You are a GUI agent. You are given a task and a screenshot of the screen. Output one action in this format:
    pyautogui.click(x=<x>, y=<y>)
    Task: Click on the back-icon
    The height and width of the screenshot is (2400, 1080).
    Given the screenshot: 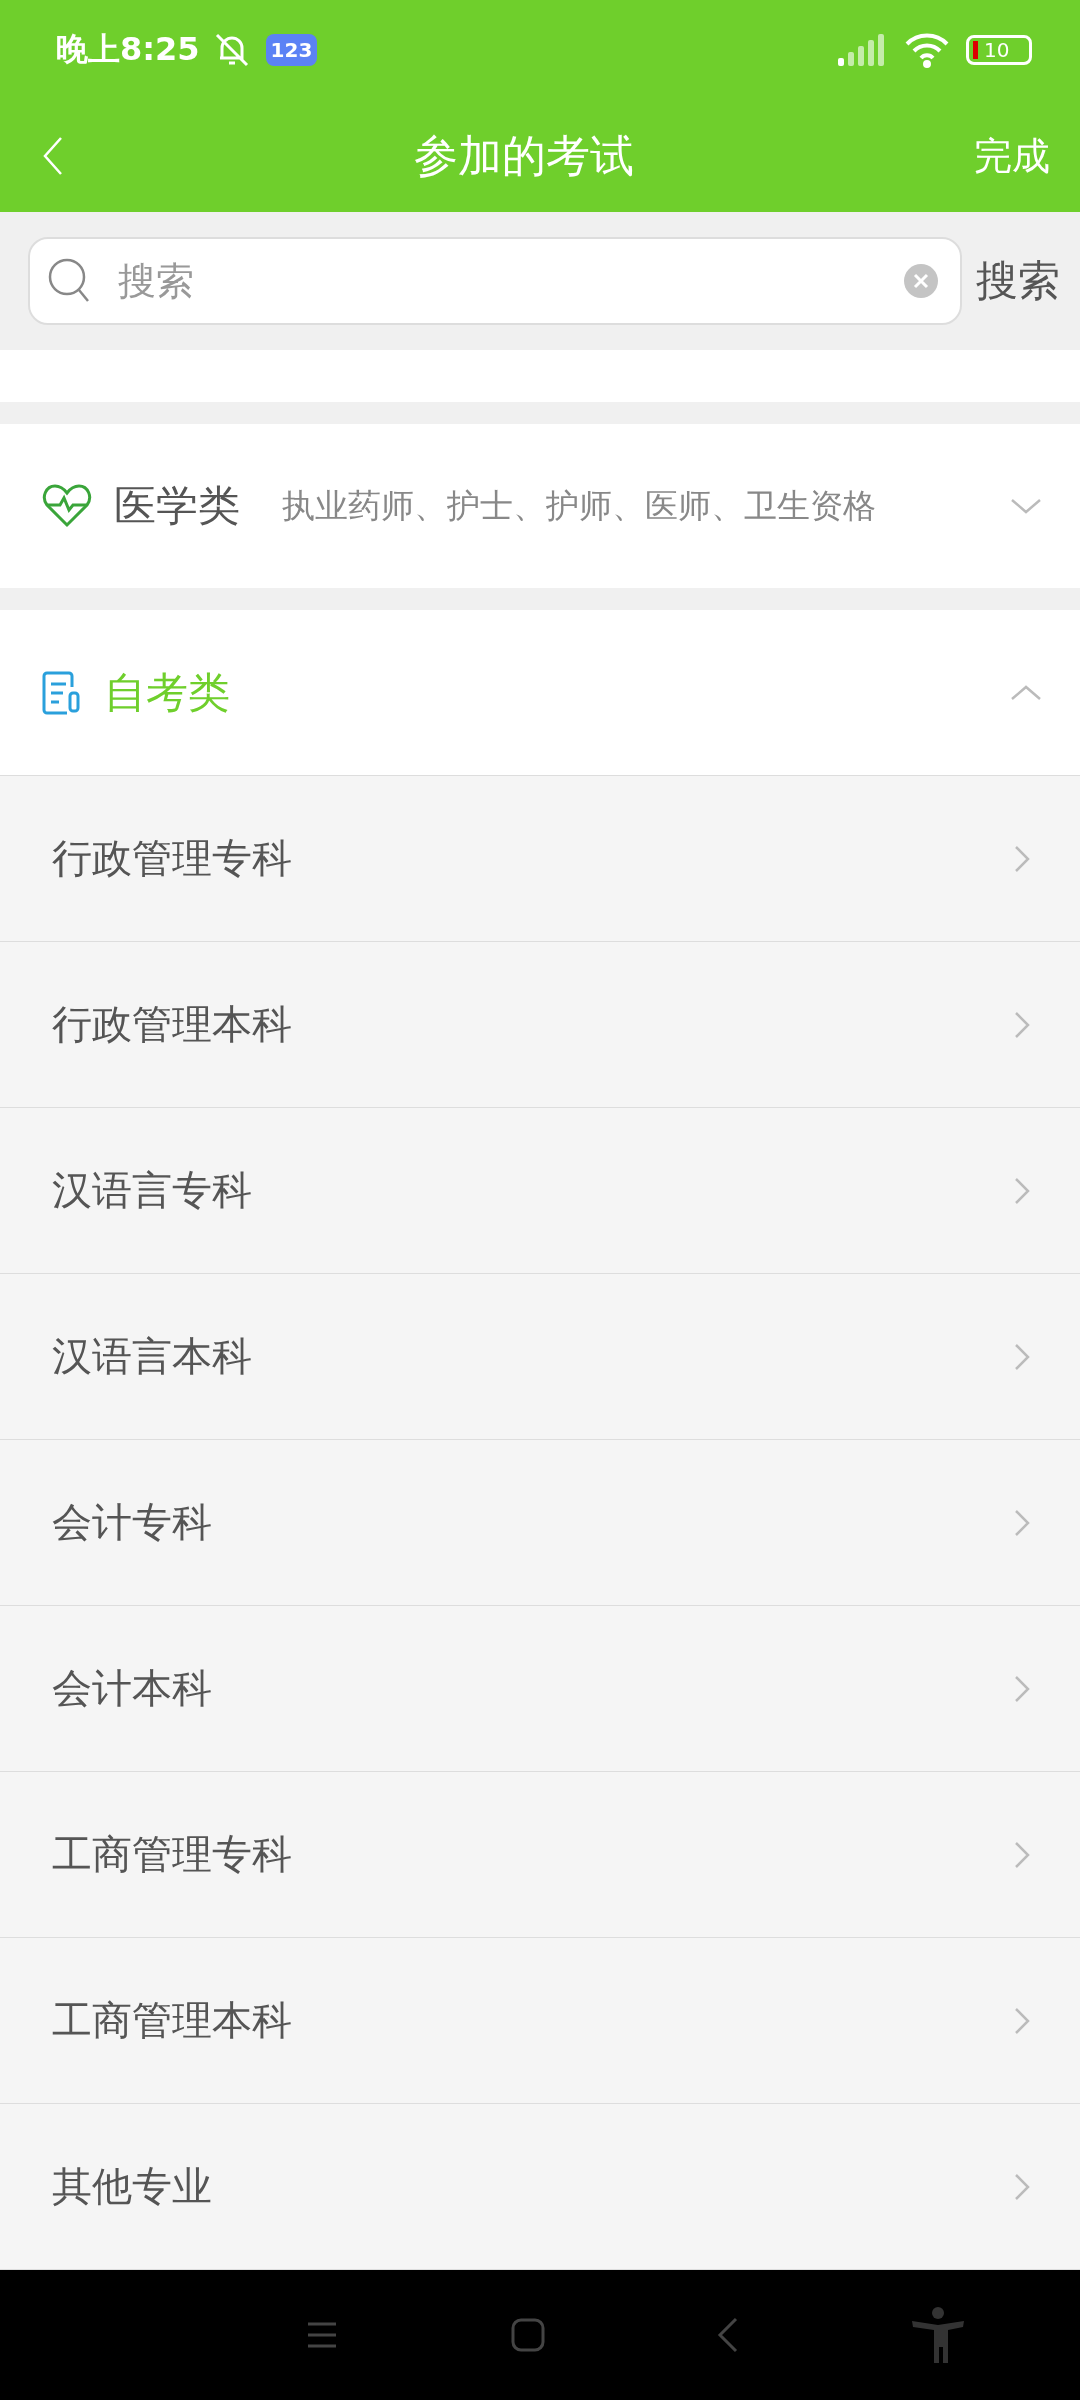 What is the action you would take?
    pyautogui.click(x=728, y=2335)
    